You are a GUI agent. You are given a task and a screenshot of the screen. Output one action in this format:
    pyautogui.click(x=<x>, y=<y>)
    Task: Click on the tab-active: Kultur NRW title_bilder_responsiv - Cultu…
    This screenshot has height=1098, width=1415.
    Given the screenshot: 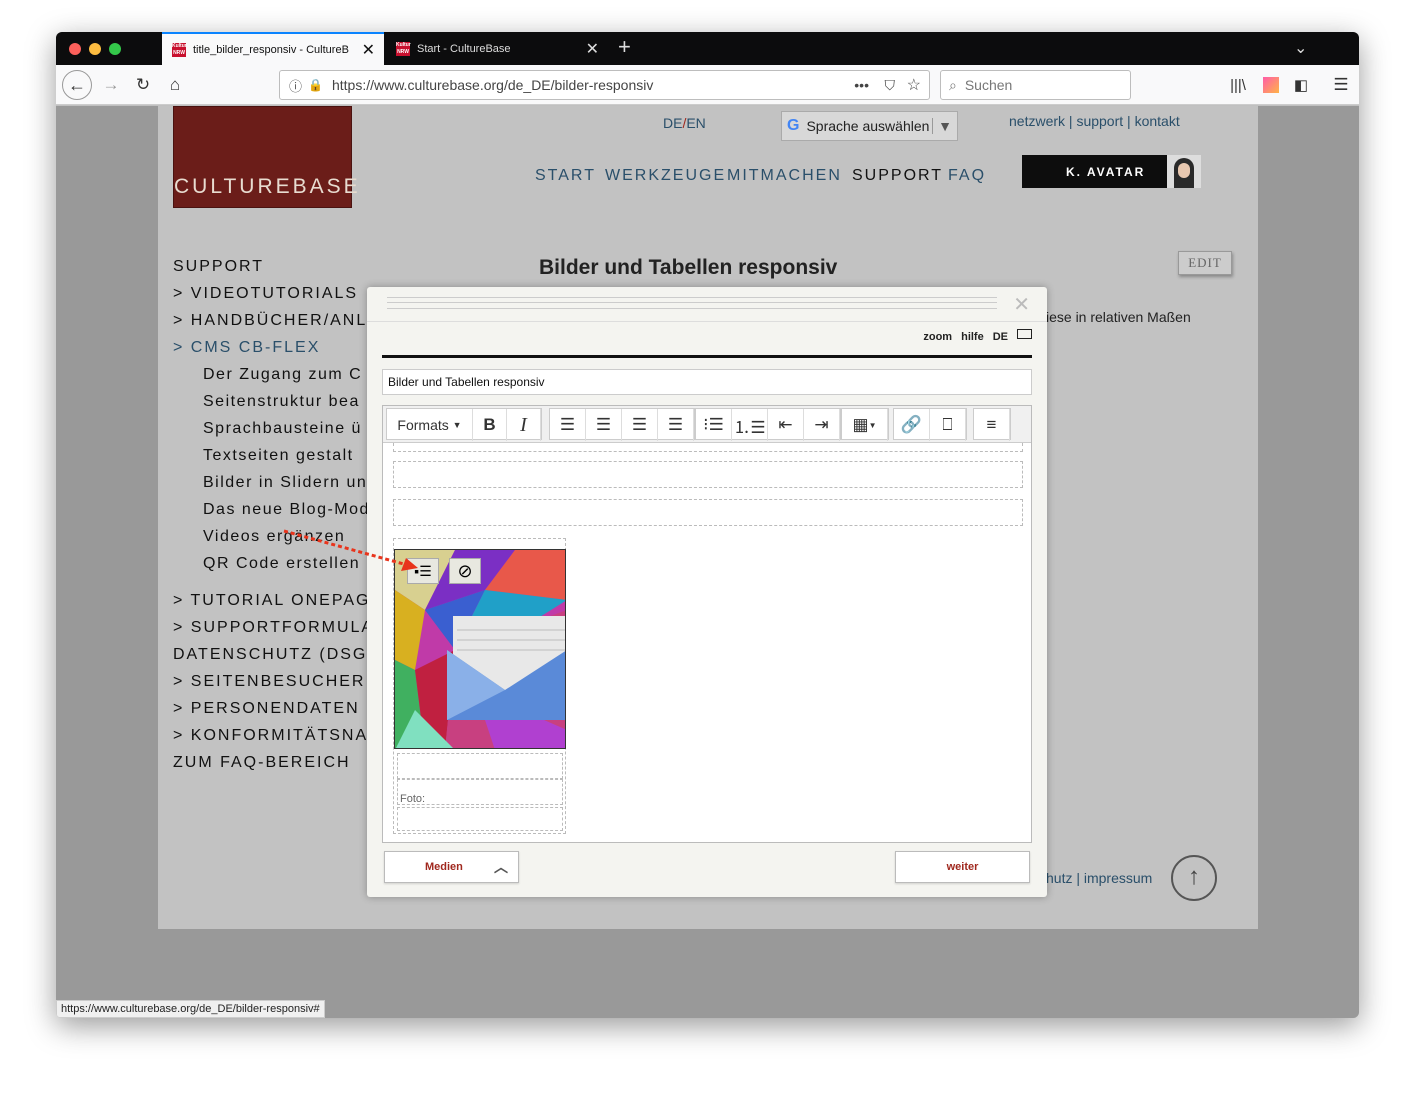 What is the action you would take?
    pyautogui.click(x=273, y=48)
    